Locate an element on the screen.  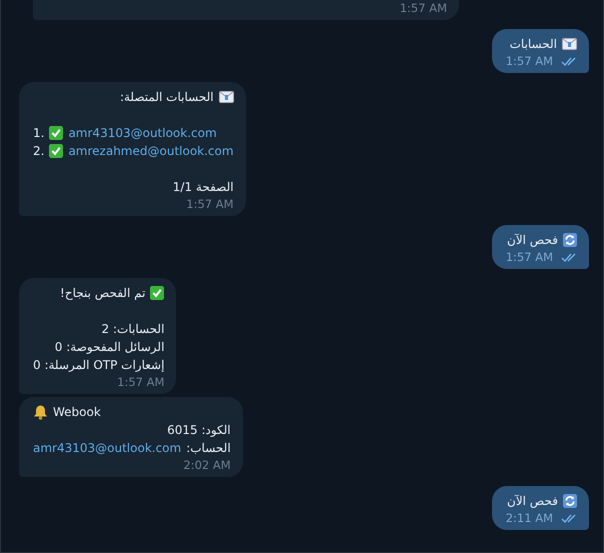
message-text: الحسابات is located at coordinates (533, 44).